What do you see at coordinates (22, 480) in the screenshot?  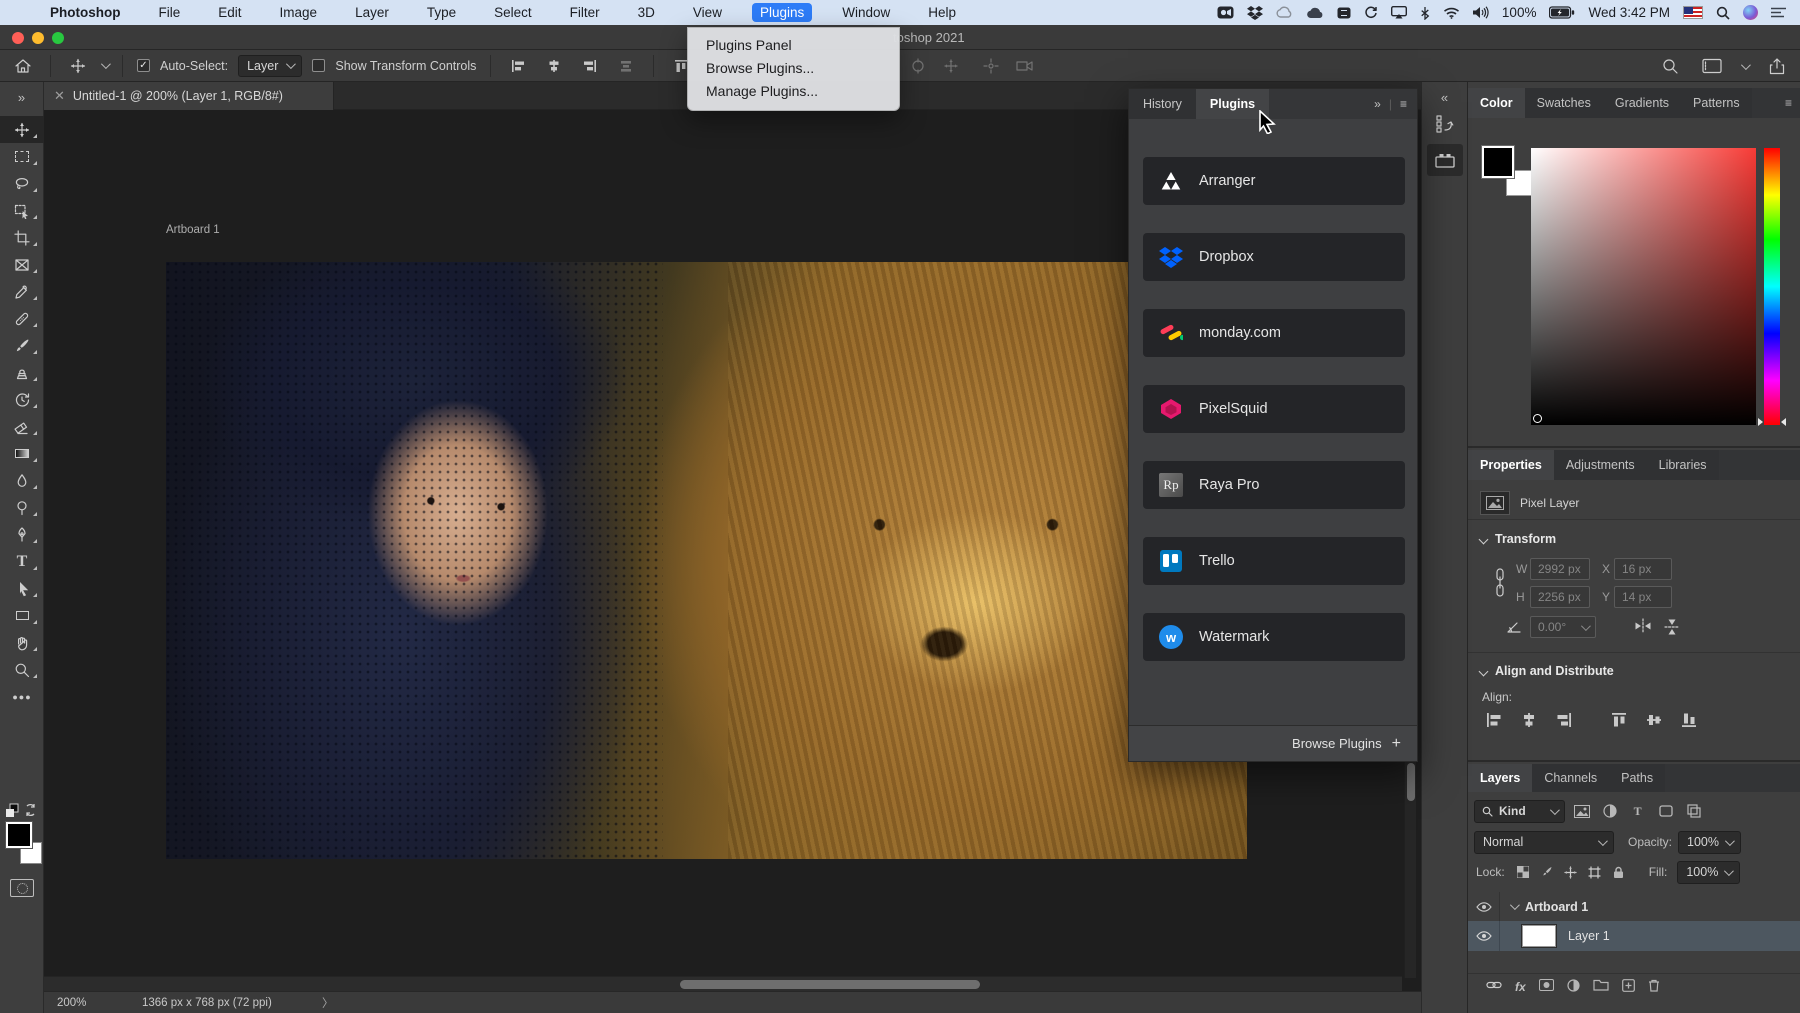 I see `tool-blur` at bounding box center [22, 480].